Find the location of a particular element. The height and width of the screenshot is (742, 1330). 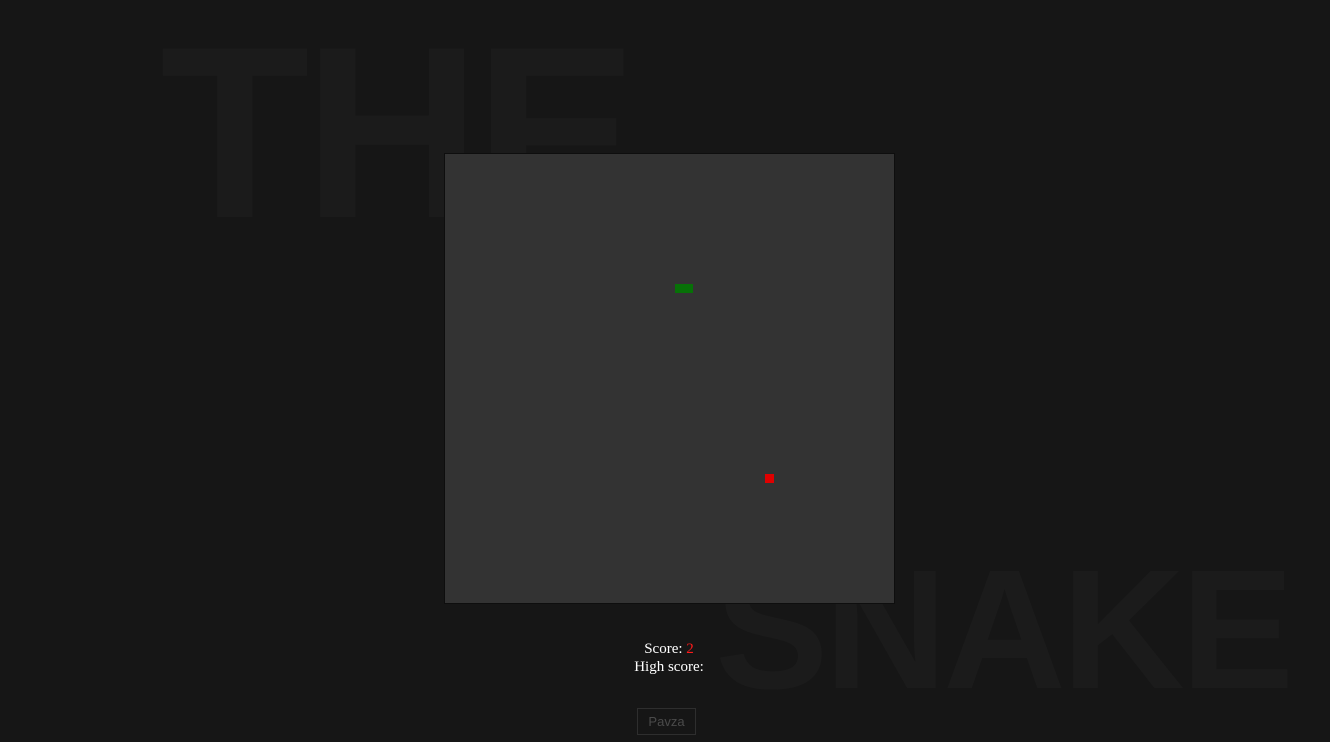

high-score-label: High score: is located at coordinates (669, 667).